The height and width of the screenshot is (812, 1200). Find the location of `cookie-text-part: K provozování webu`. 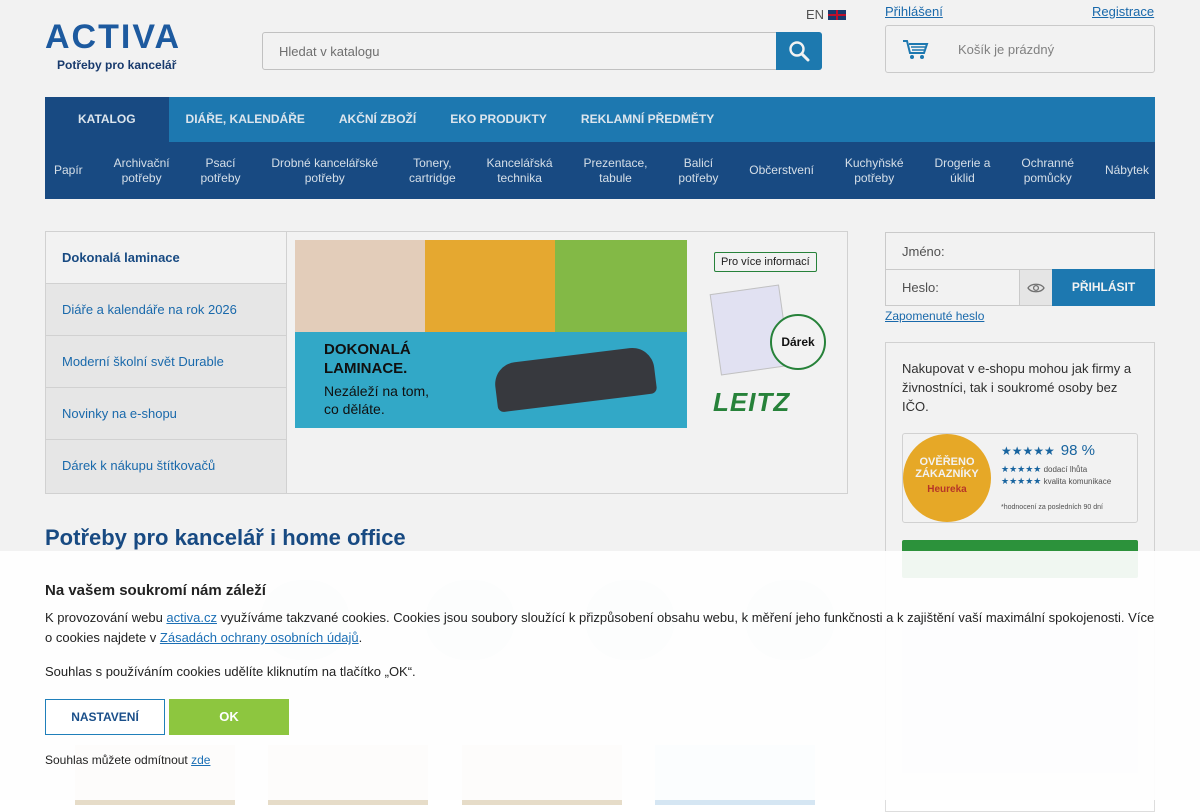

cookie-text-part: K provozování webu is located at coordinates (106, 617).